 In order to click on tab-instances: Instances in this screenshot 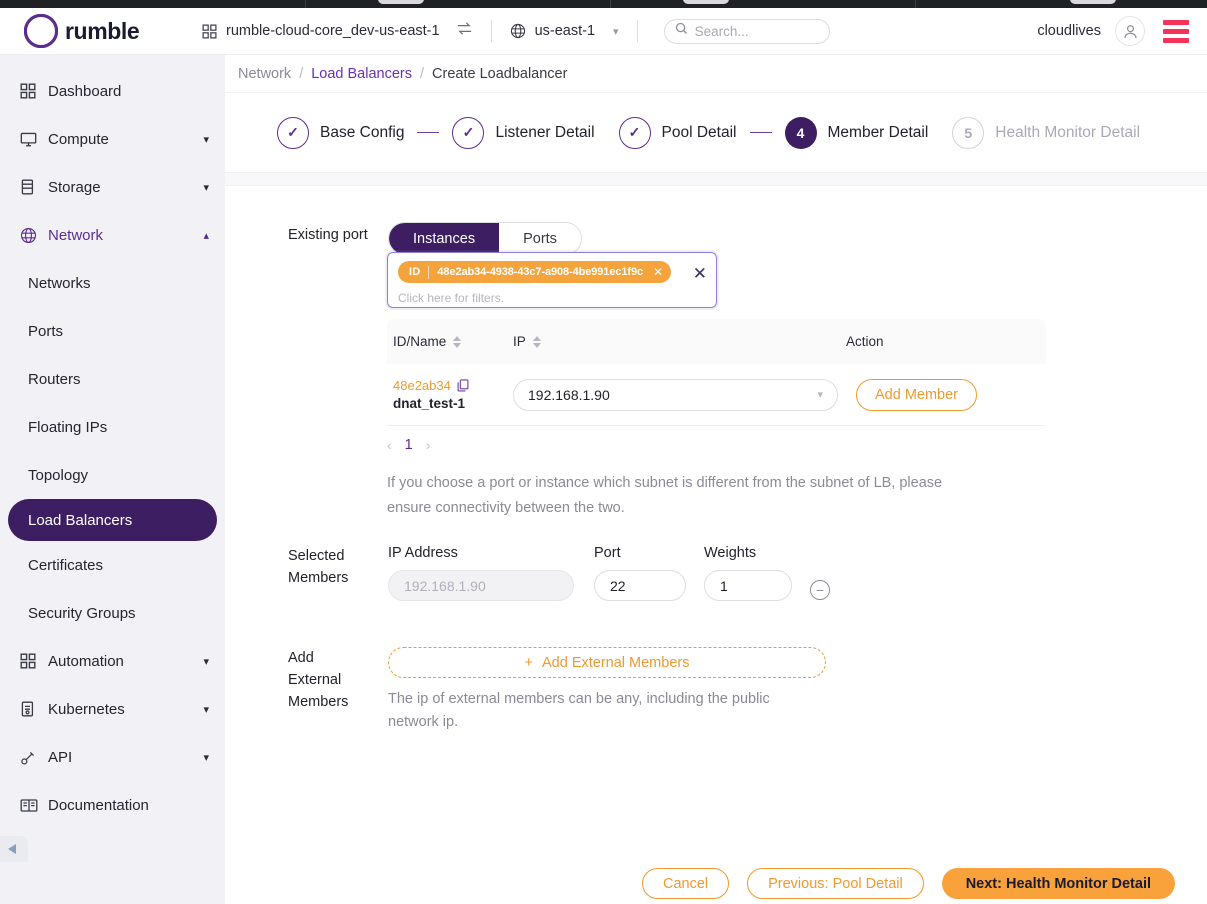, I will do `click(444, 238)`.